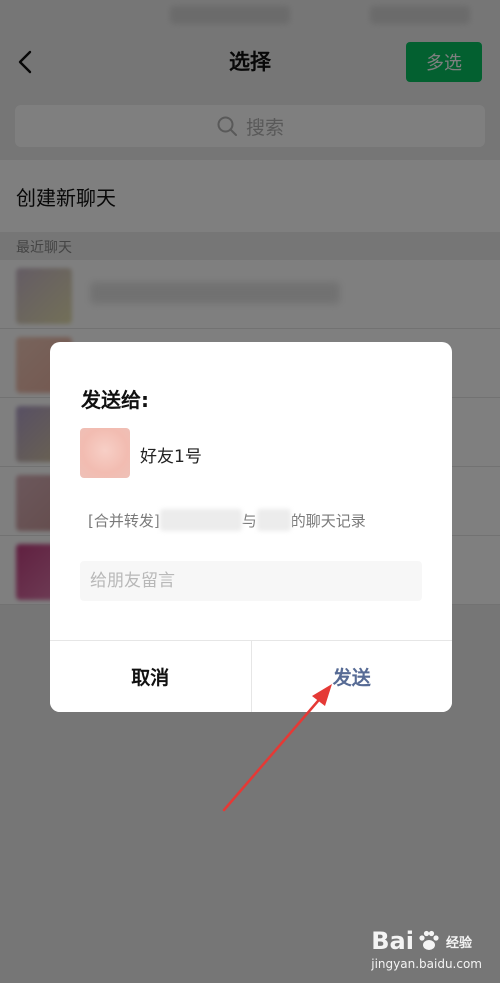 The image size is (500, 983). What do you see at coordinates (105, 453) in the screenshot?
I see `recipient-avatar` at bounding box center [105, 453].